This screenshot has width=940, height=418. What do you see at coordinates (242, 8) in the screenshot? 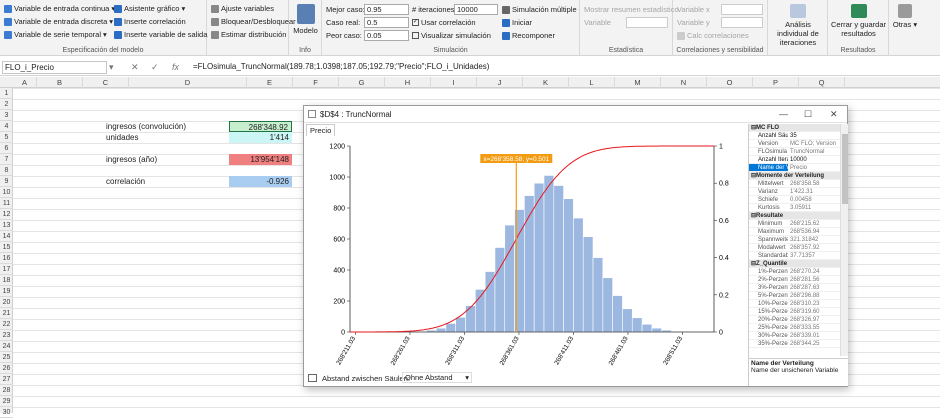
I see `fit-variables-button: Ajuste variables` at bounding box center [242, 8].